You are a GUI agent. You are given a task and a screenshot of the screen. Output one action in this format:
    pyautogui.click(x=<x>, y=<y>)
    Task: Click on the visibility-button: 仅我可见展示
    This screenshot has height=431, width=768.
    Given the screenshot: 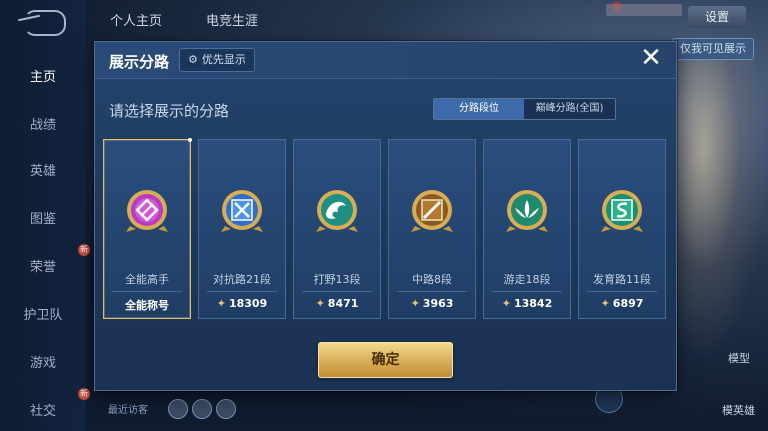 What is the action you would take?
    pyautogui.click(x=713, y=49)
    